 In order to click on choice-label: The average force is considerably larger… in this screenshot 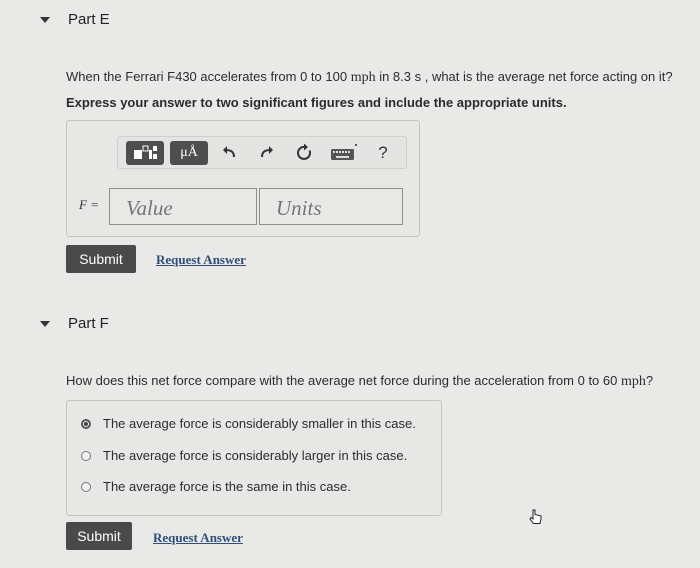, I will do `click(255, 455)`.